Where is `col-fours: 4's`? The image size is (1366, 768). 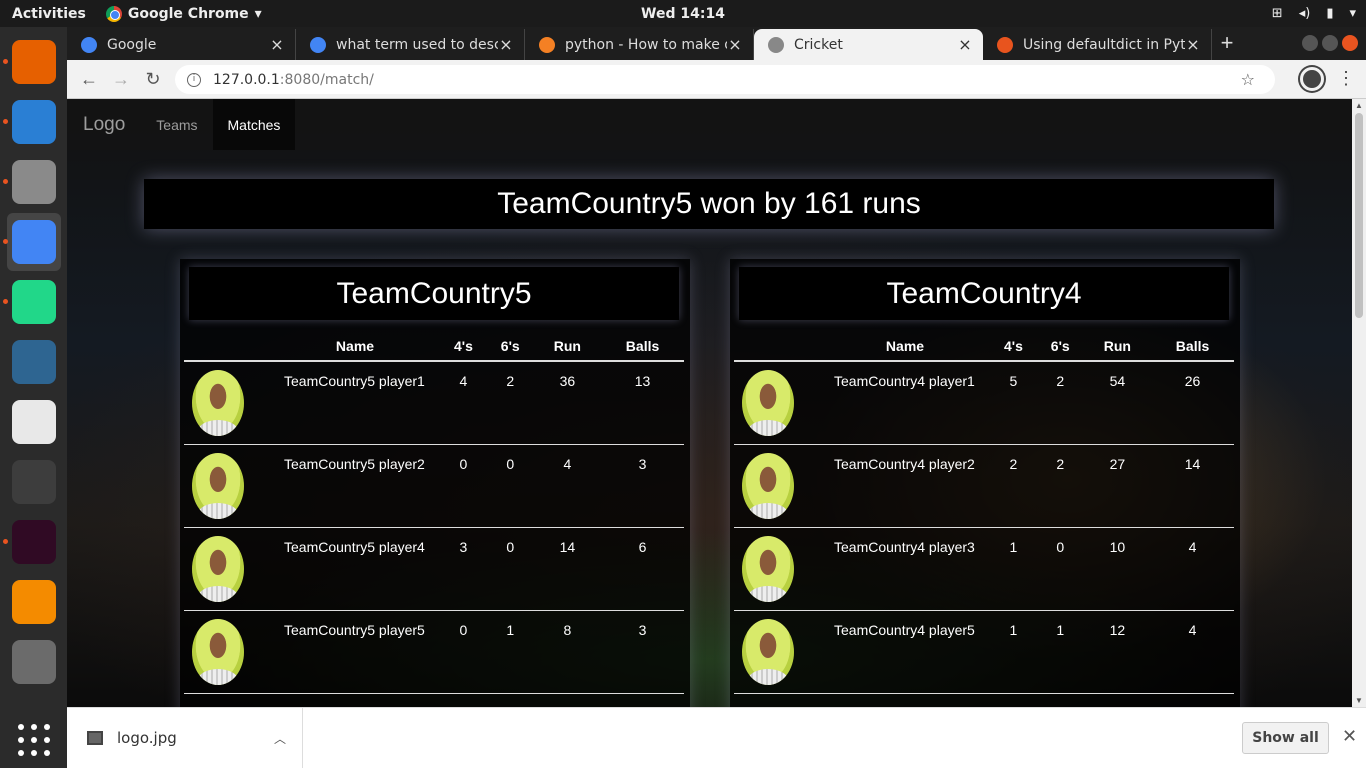 col-fours: 4's is located at coordinates (463, 346).